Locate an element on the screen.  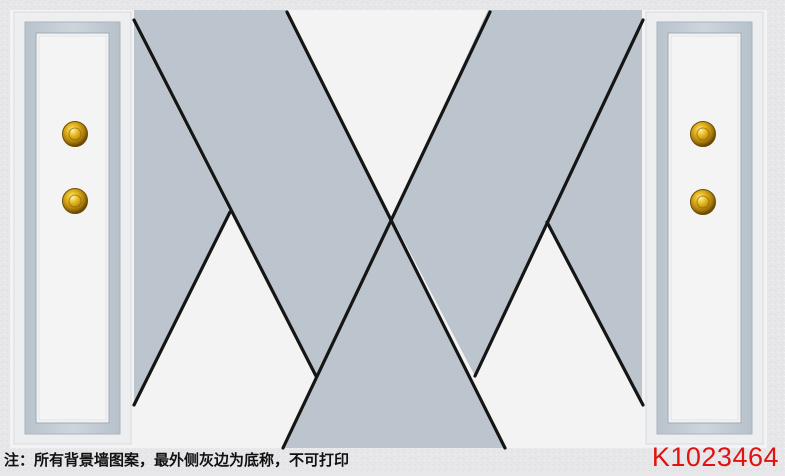
left-side-panel is located at coordinates (72, 228).